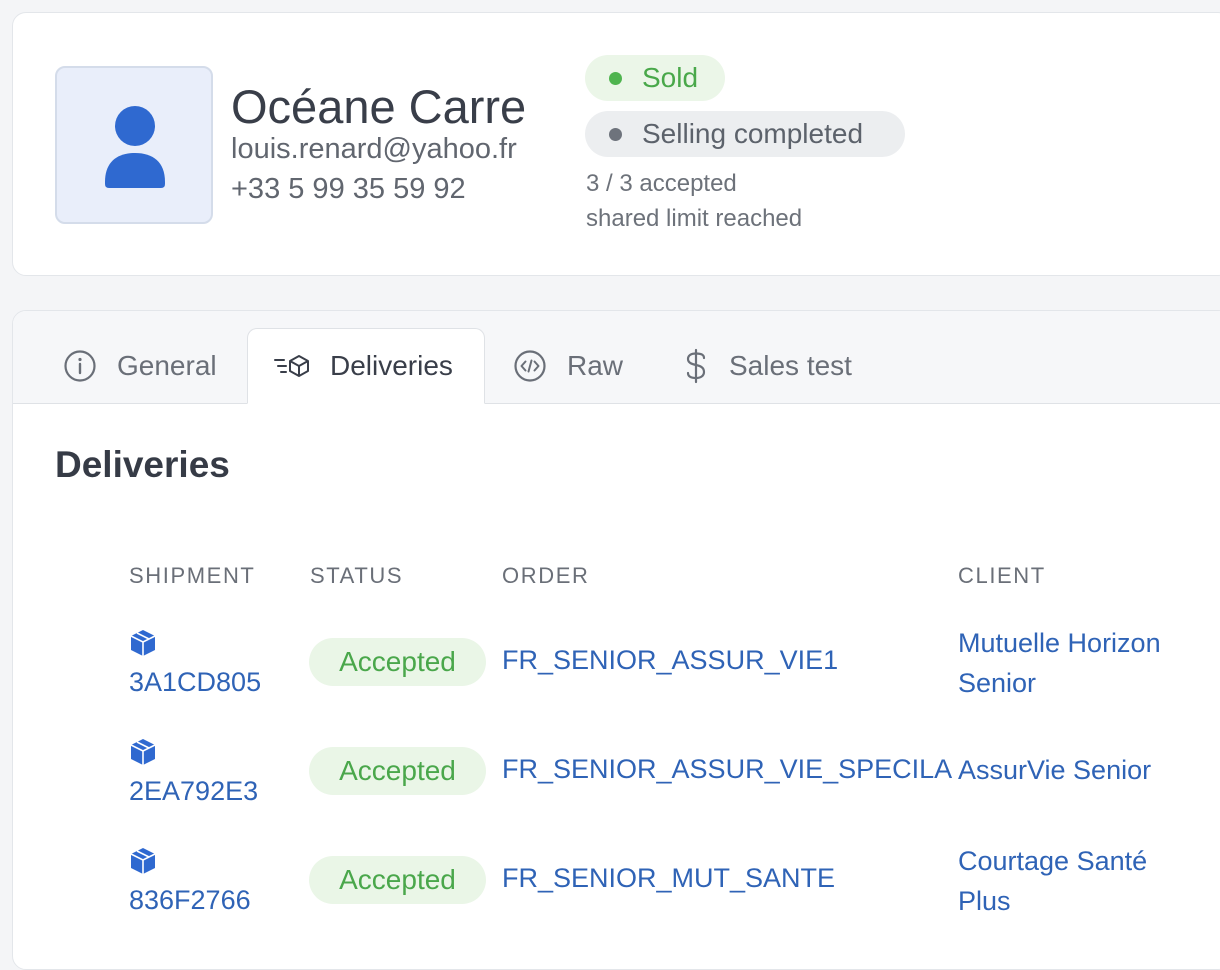  What do you see at coordinates (1053, 861) in the screenshot?
I see `client-name-line1: Courtage Santé` at bounding box center [1053, 861].